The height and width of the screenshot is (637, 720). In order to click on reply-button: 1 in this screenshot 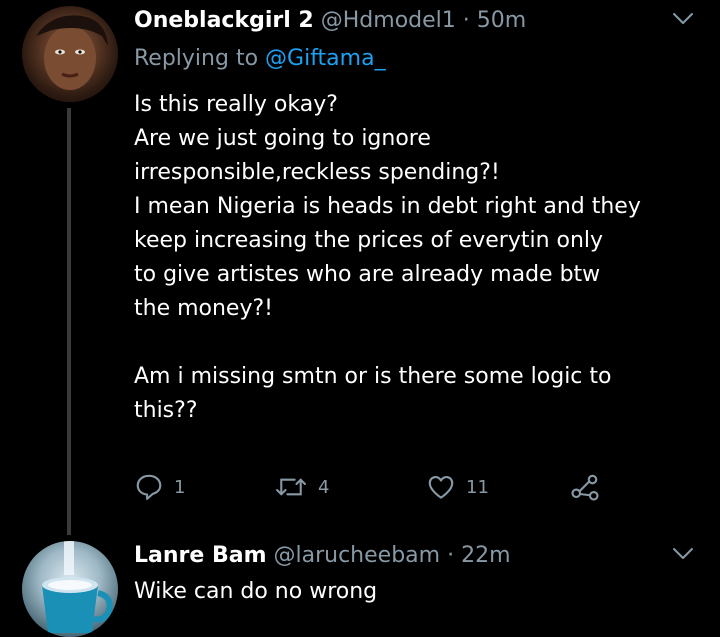, I will do `click(159, 487)`.